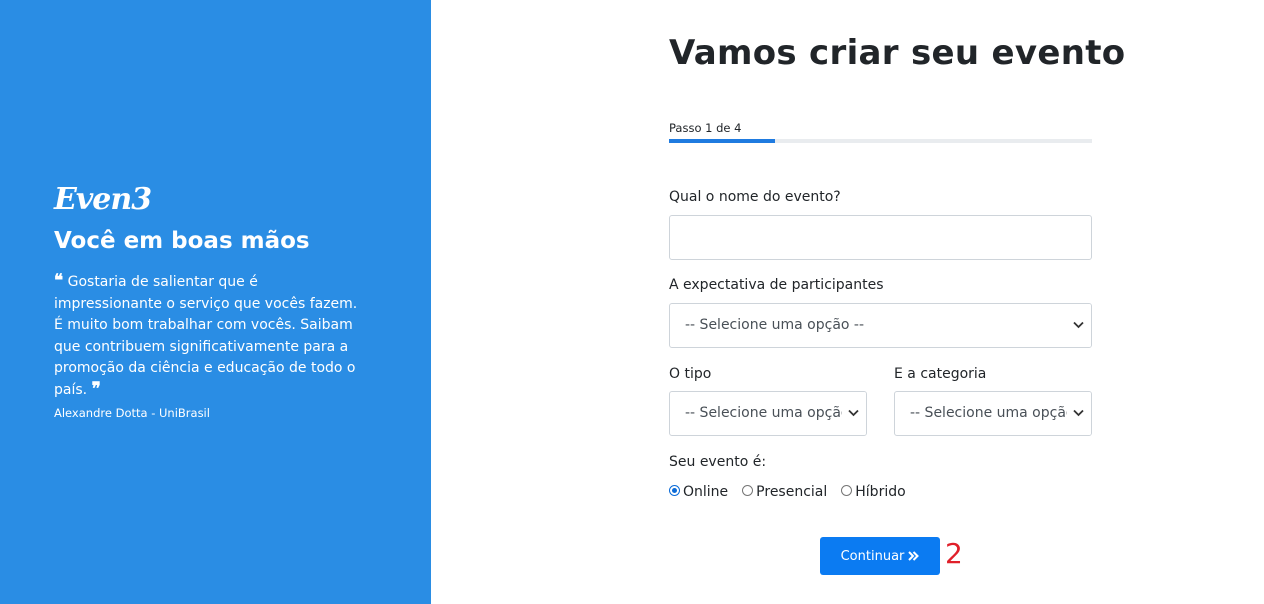 The height and width of the screenshot is (604, 1264). Describe the element at coordinates (103, 199) in the screenshot. I see `even3-logo: Even3` at that location.